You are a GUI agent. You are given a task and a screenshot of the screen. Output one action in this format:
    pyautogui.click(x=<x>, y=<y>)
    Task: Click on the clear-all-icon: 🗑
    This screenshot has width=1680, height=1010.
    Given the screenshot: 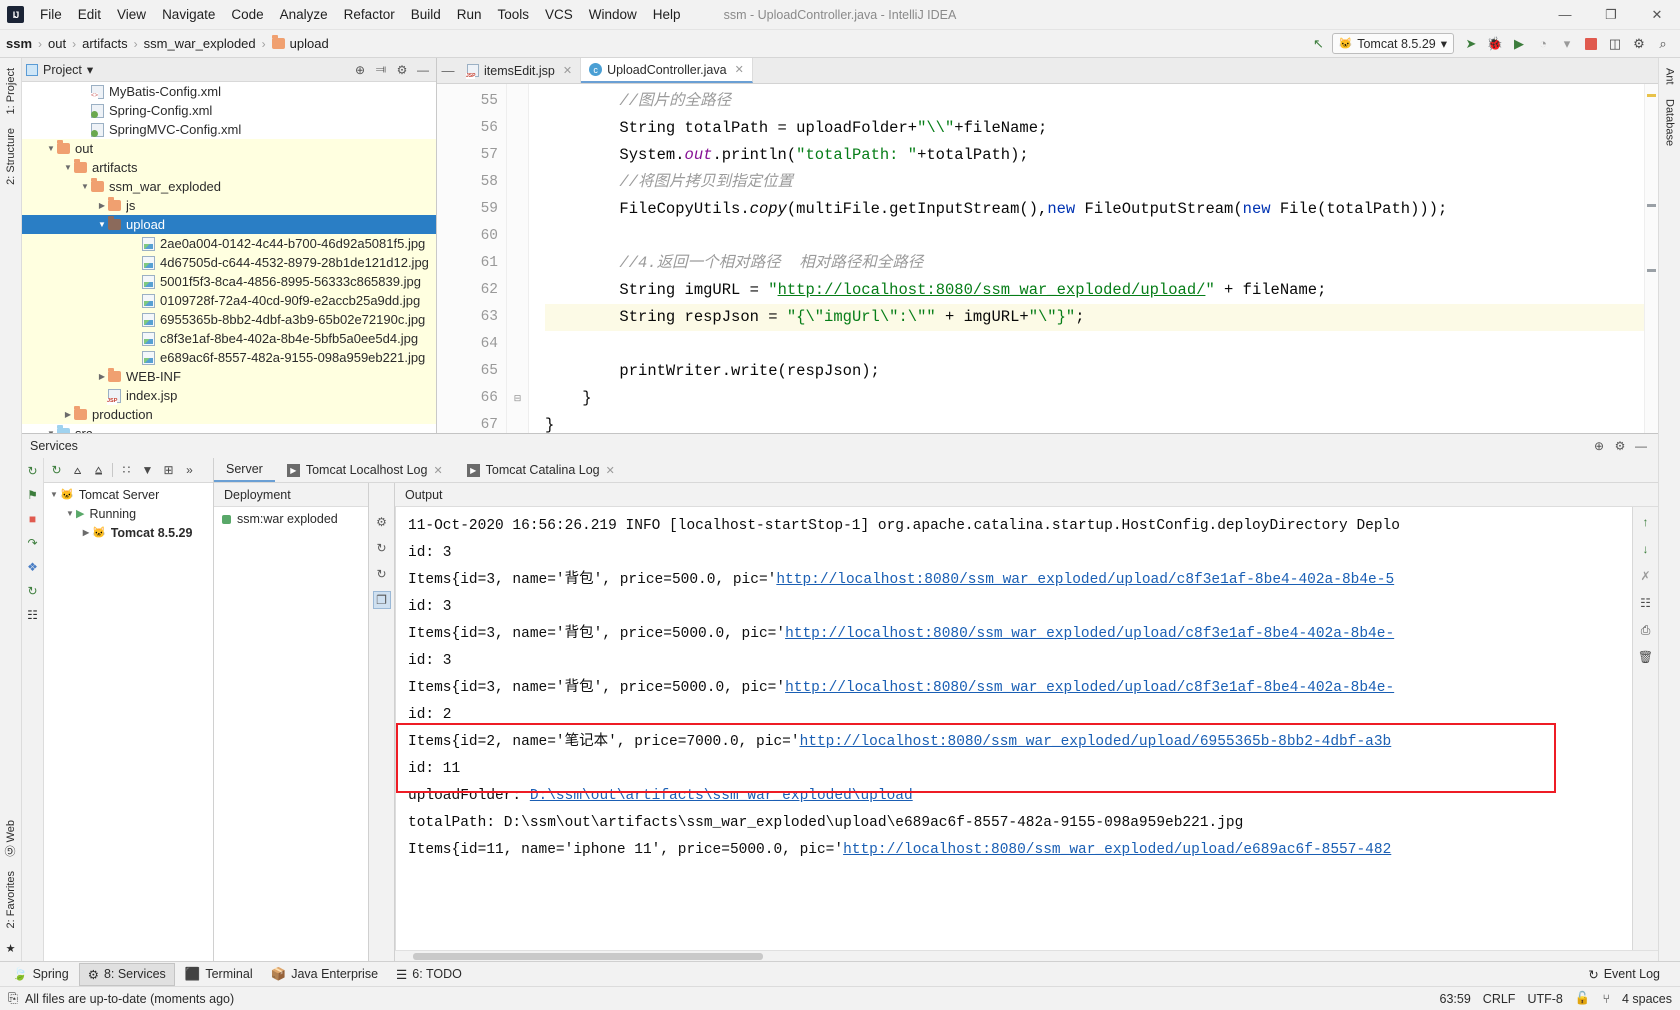 What is the action you would take?
    pyautogui.click(x=1646, y=657)
    